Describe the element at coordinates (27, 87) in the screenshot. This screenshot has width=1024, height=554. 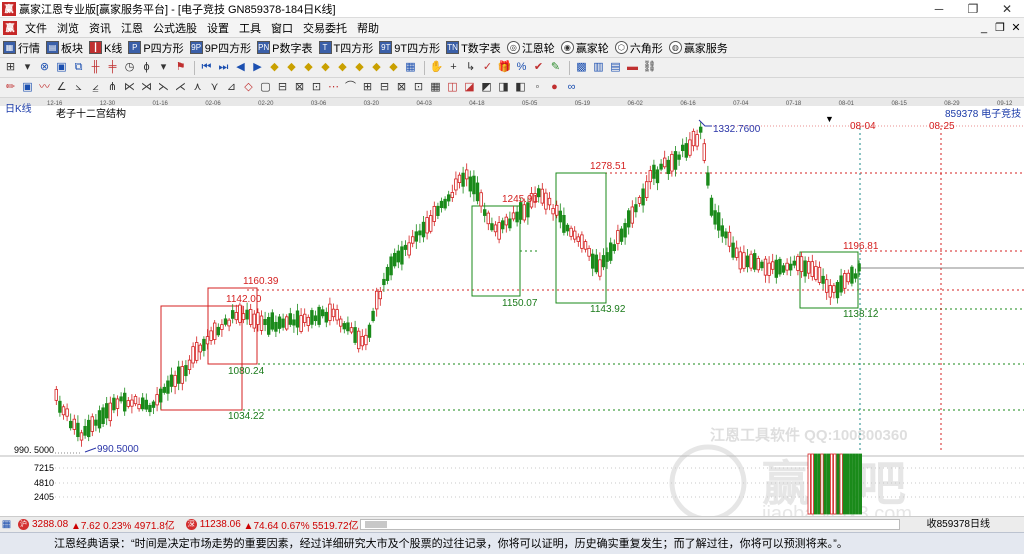
I see `box-icon: ▣` at that location.